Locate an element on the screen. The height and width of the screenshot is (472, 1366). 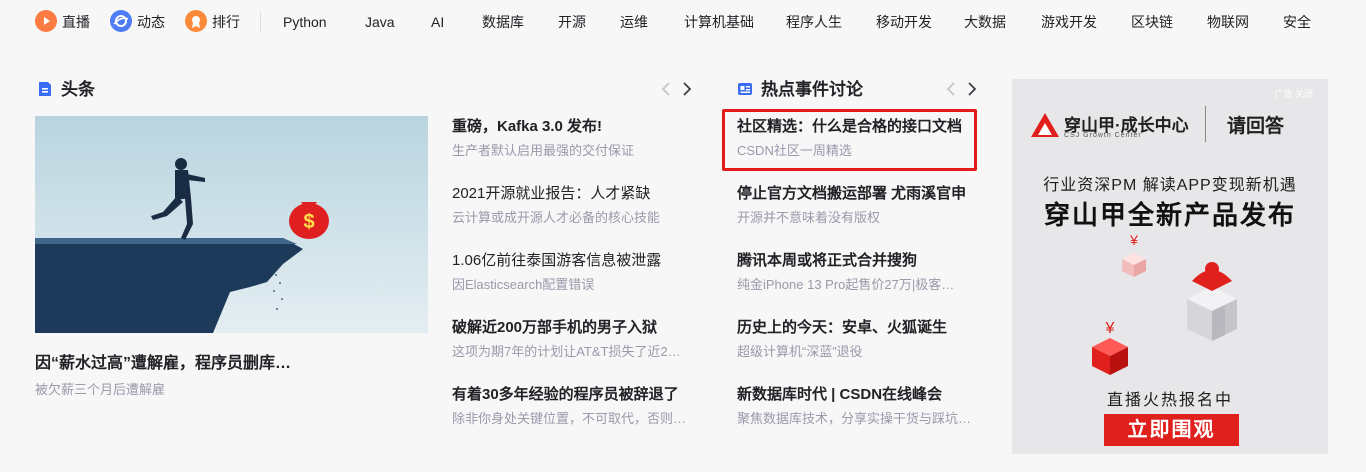
news-card-icon is located at coordinates (745, 89).